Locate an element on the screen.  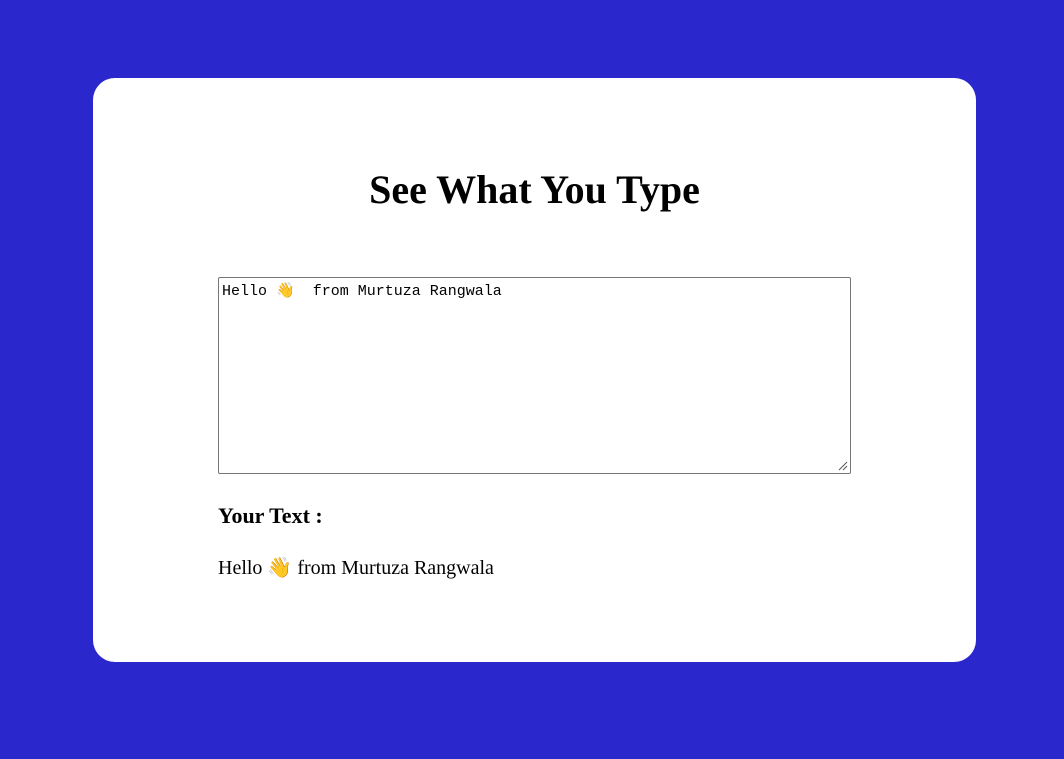
output-label: Your Text : is located at coordinates (270, 515).